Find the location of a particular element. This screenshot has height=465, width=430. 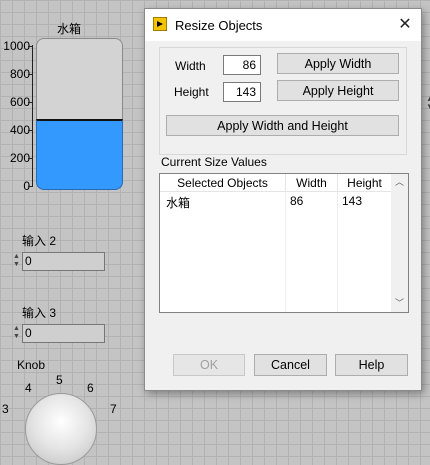

width-field: 86 is located at coordinates (242, 65).